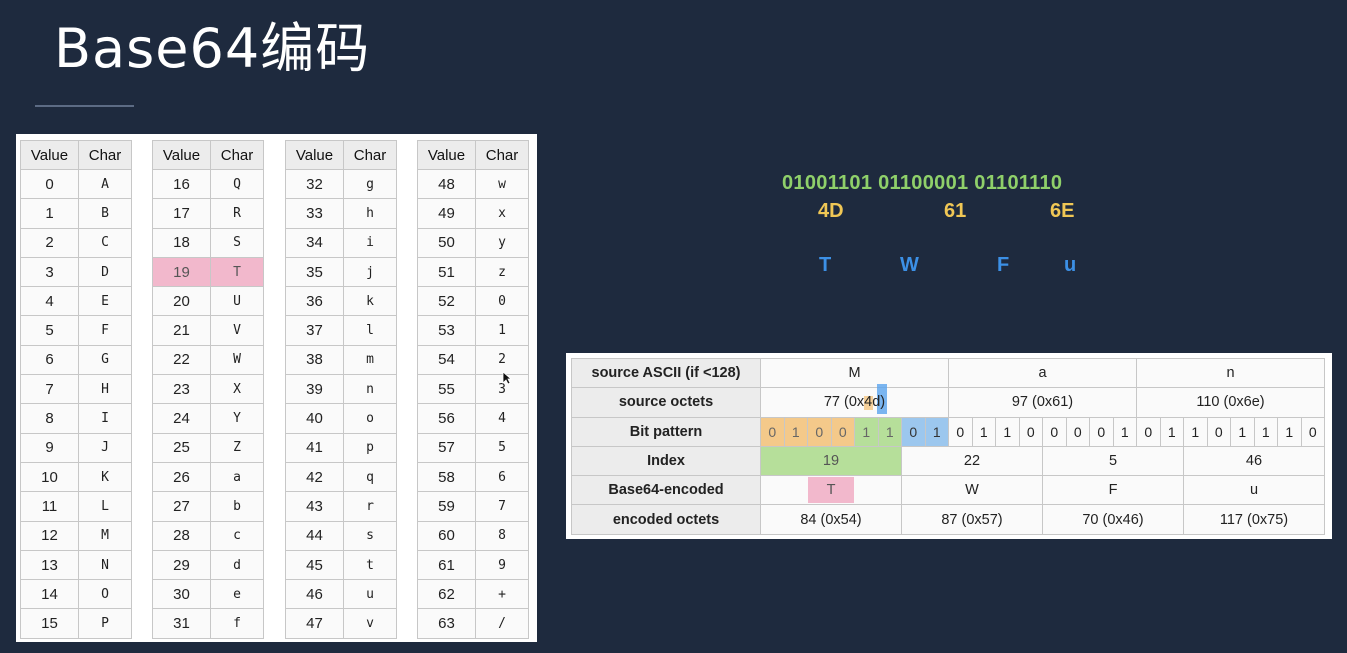  What do you see at coordinates (208, 623) in the screenshot?
I see `table-row: 31 f` at bounding box center [208, 623].